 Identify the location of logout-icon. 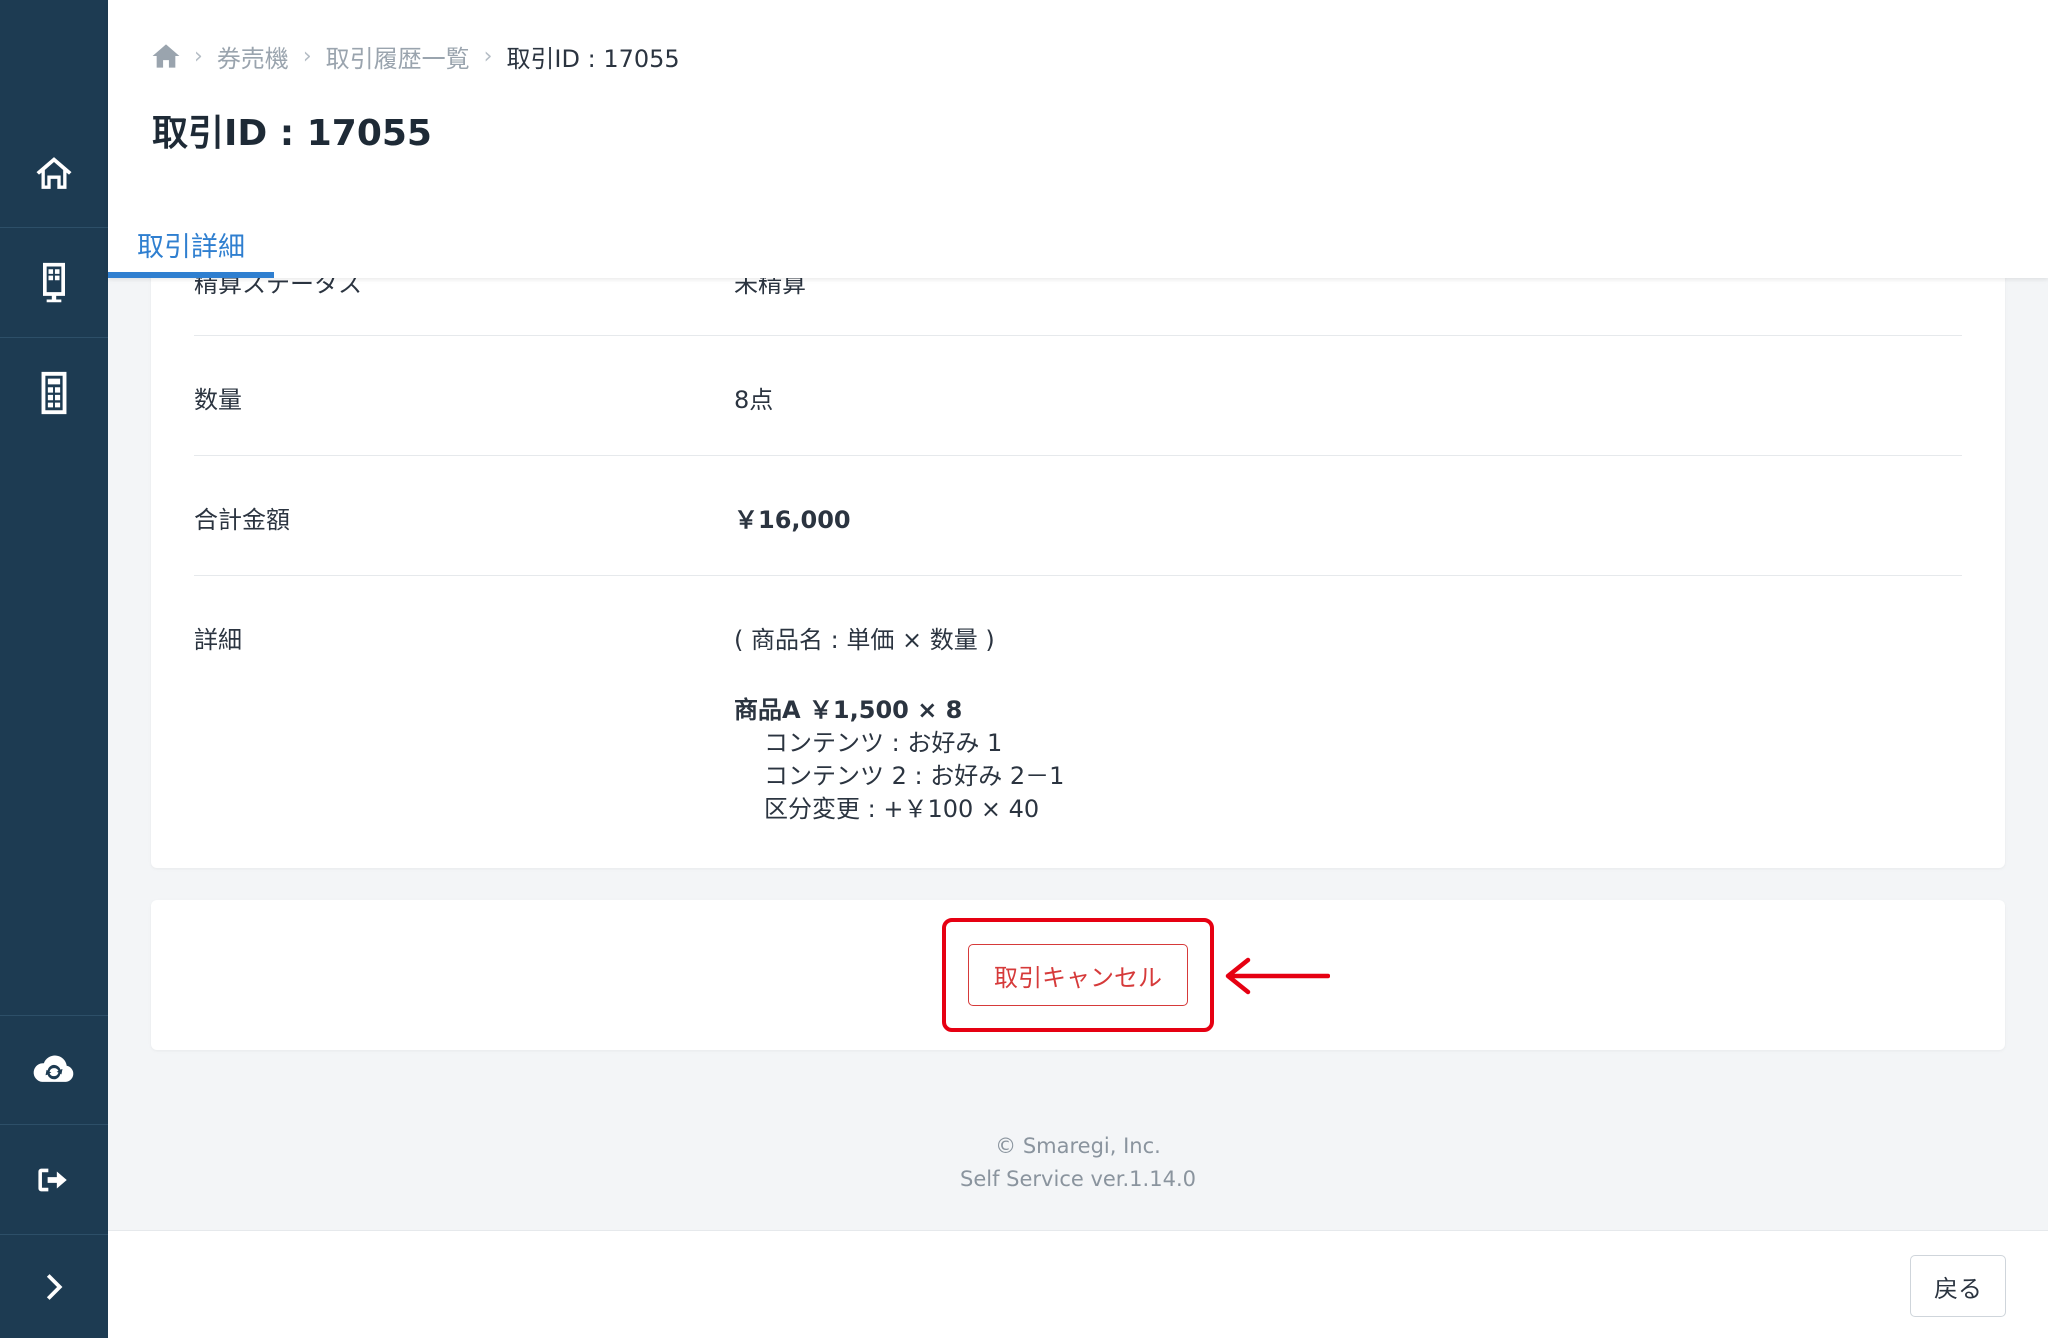
(52, 1179).